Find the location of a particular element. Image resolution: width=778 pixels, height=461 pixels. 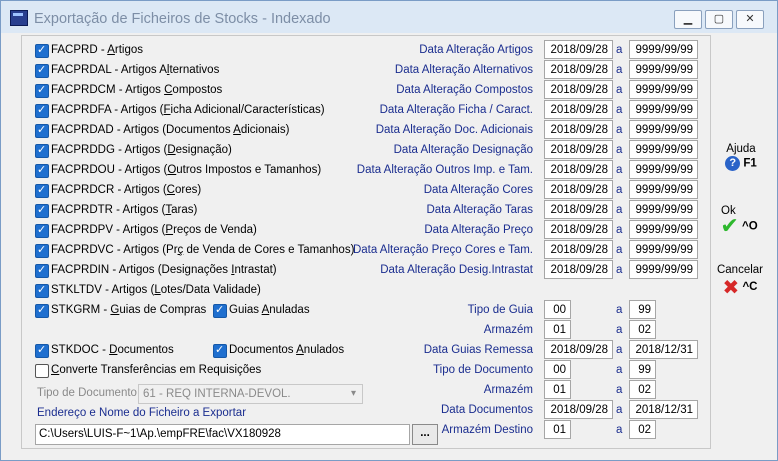

stkdoc-checkbox is located at coordinates (42, 350).